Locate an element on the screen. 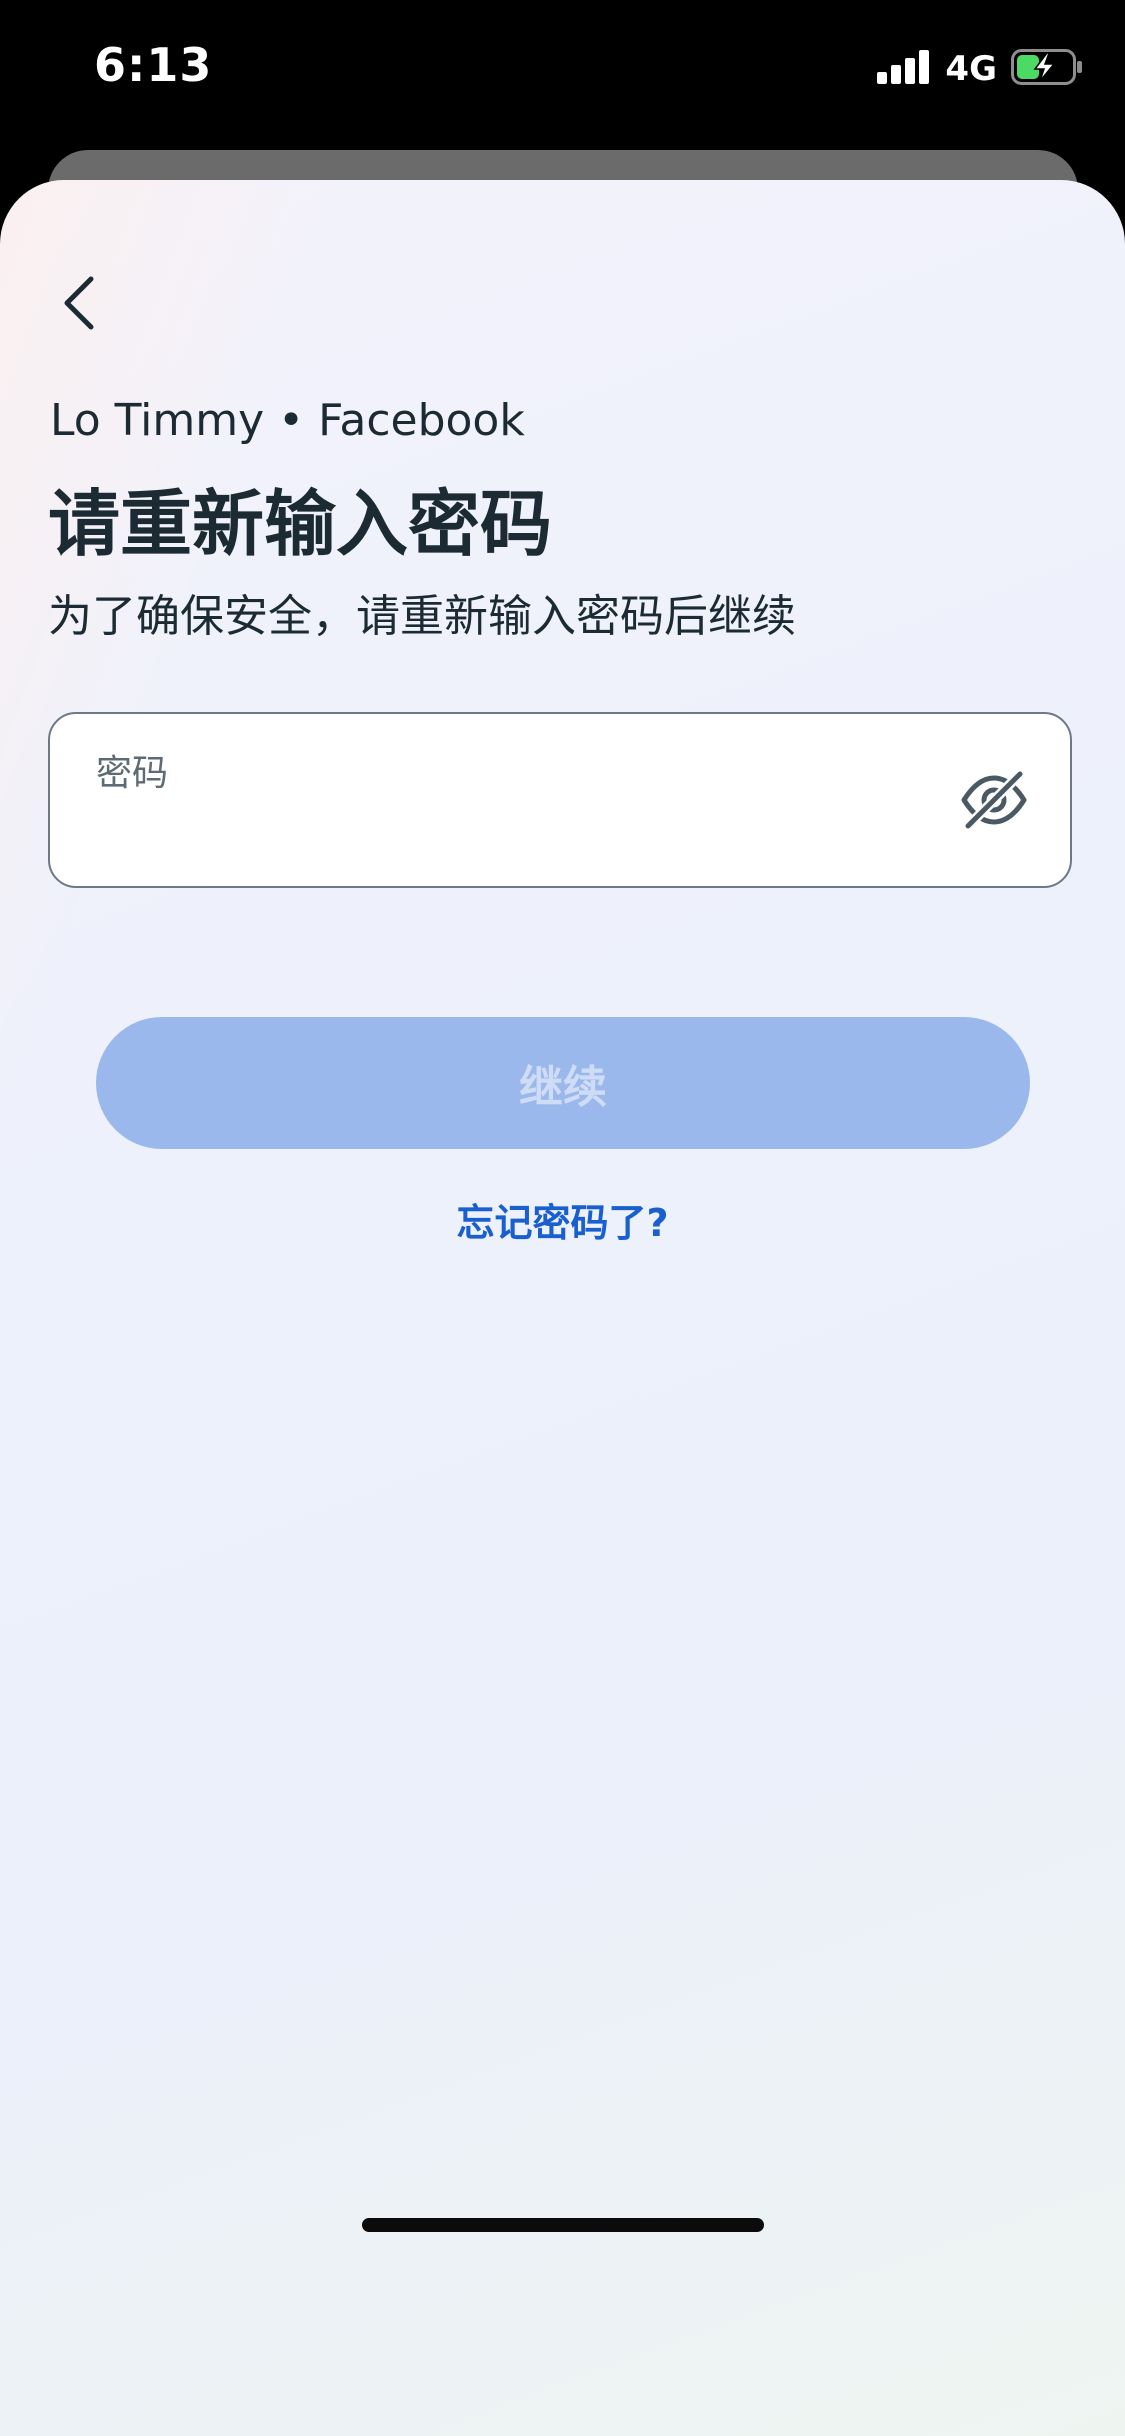 Image resolution: width=1125 pixels, height=2436 pixels. eye-off-icon is located at coordinates (994, 801).